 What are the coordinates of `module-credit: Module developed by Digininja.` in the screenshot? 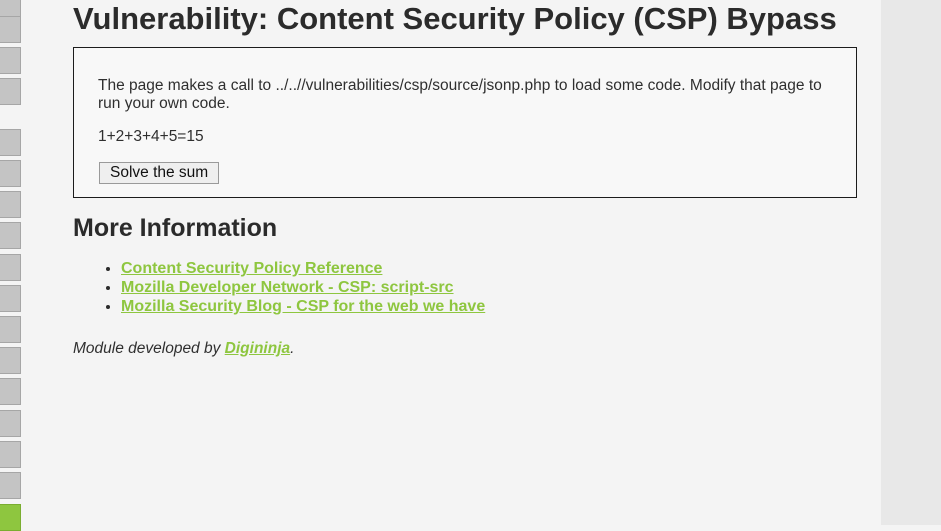 It's located at (183, 349).